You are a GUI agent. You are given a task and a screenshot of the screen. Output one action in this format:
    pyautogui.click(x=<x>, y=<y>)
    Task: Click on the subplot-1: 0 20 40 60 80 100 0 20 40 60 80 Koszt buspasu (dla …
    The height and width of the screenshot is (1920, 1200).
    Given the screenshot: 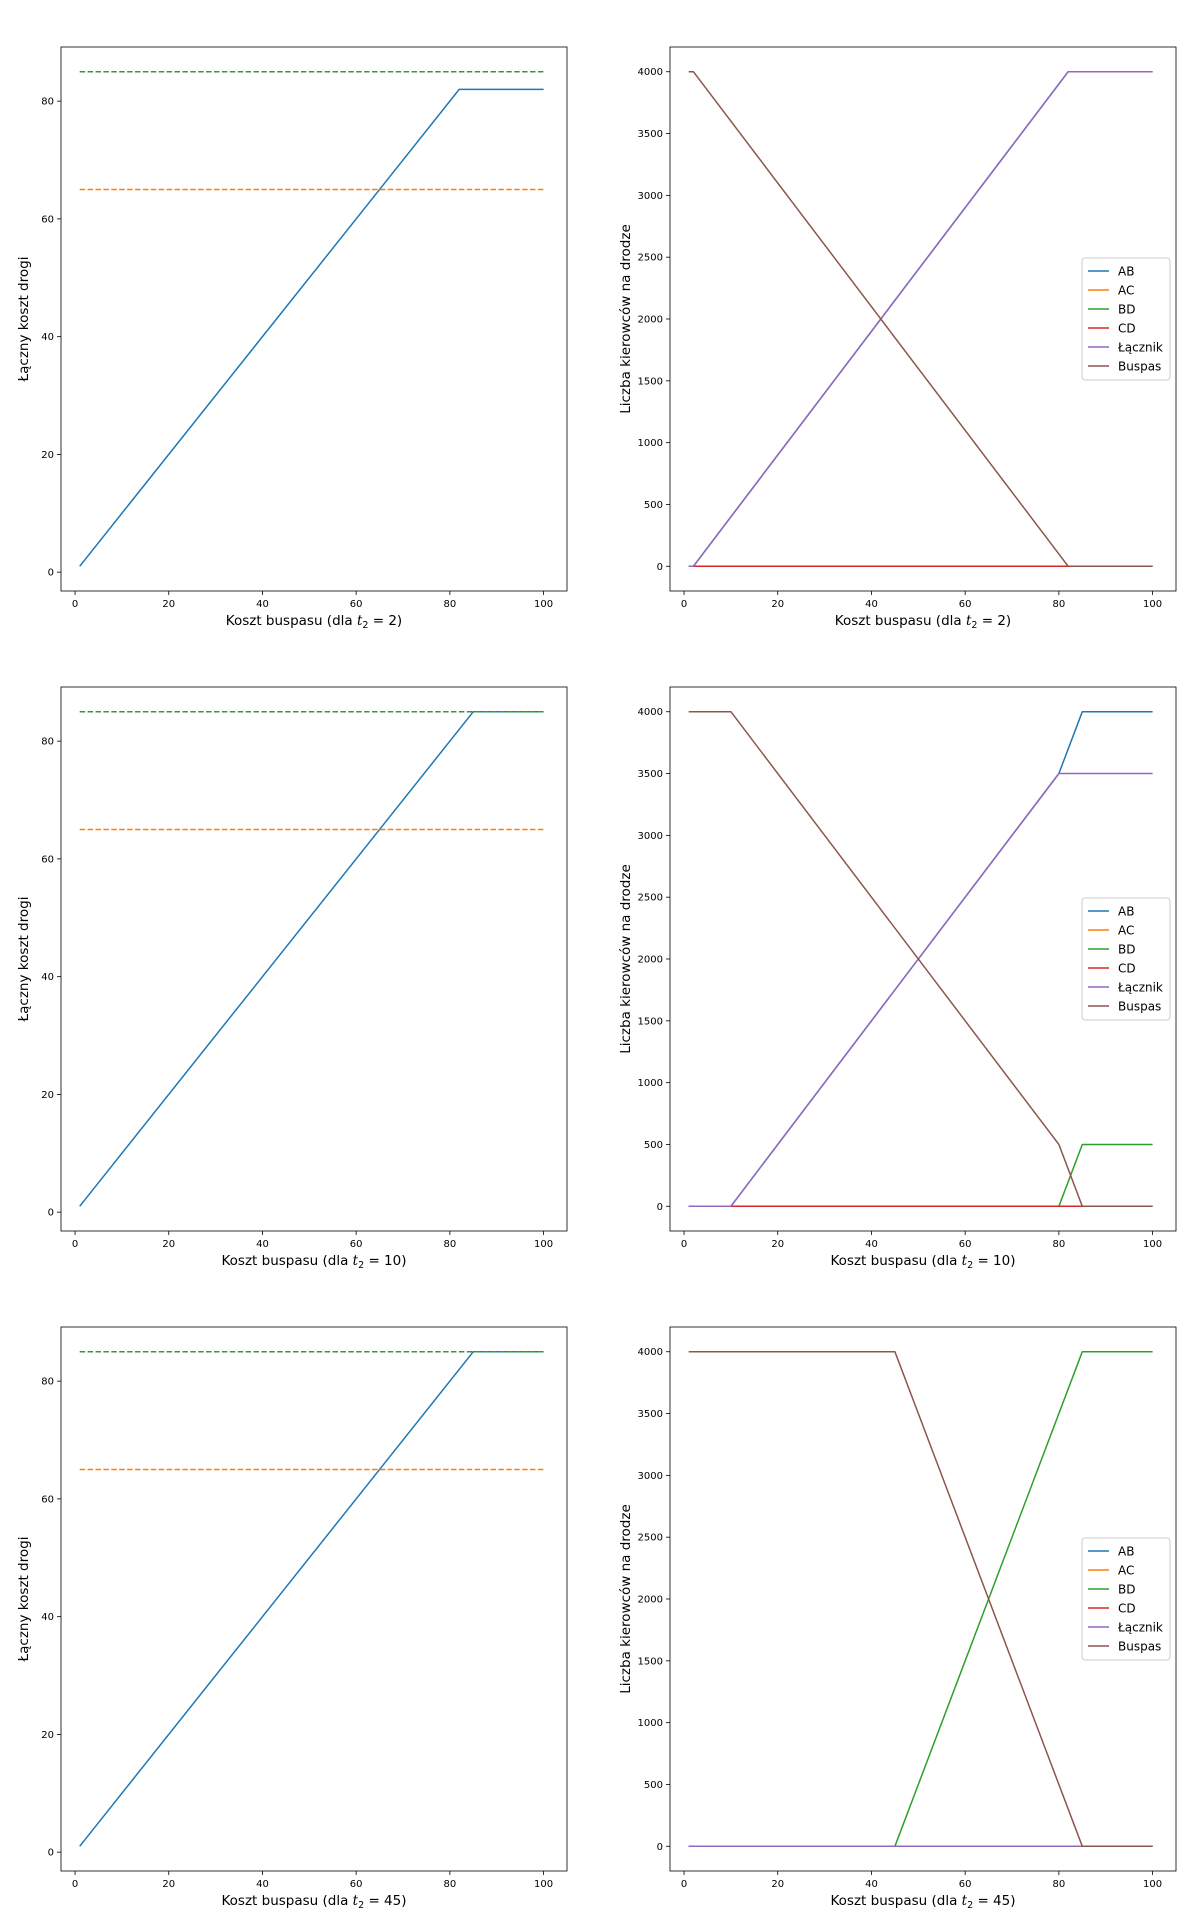 What is the action you would take?
    pyautogui.click(x=292, y=338)
    